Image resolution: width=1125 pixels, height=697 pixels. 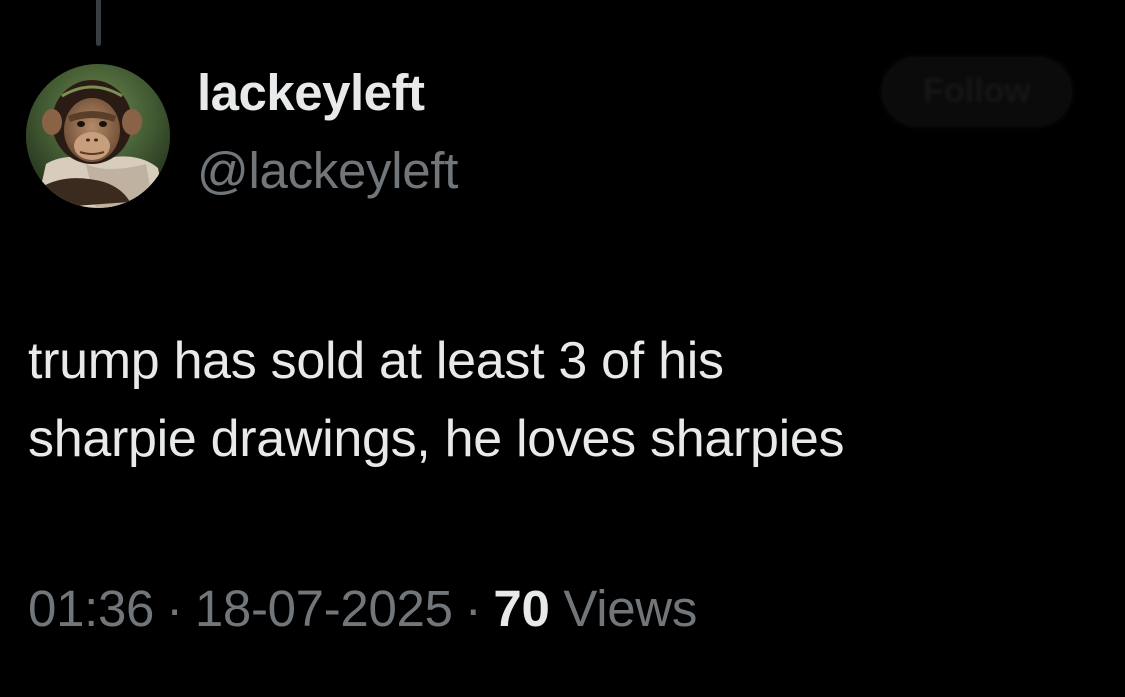 What do you see at coordinates (376, 361) in the screenshot?
I see `tweet-text-line: trump has sold at least 3 of his` at bounding box center [376, 361].